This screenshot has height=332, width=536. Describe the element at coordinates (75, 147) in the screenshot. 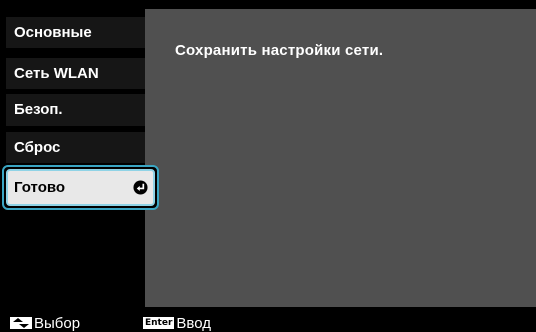

I see `tab-reset: Сброс` at that location.